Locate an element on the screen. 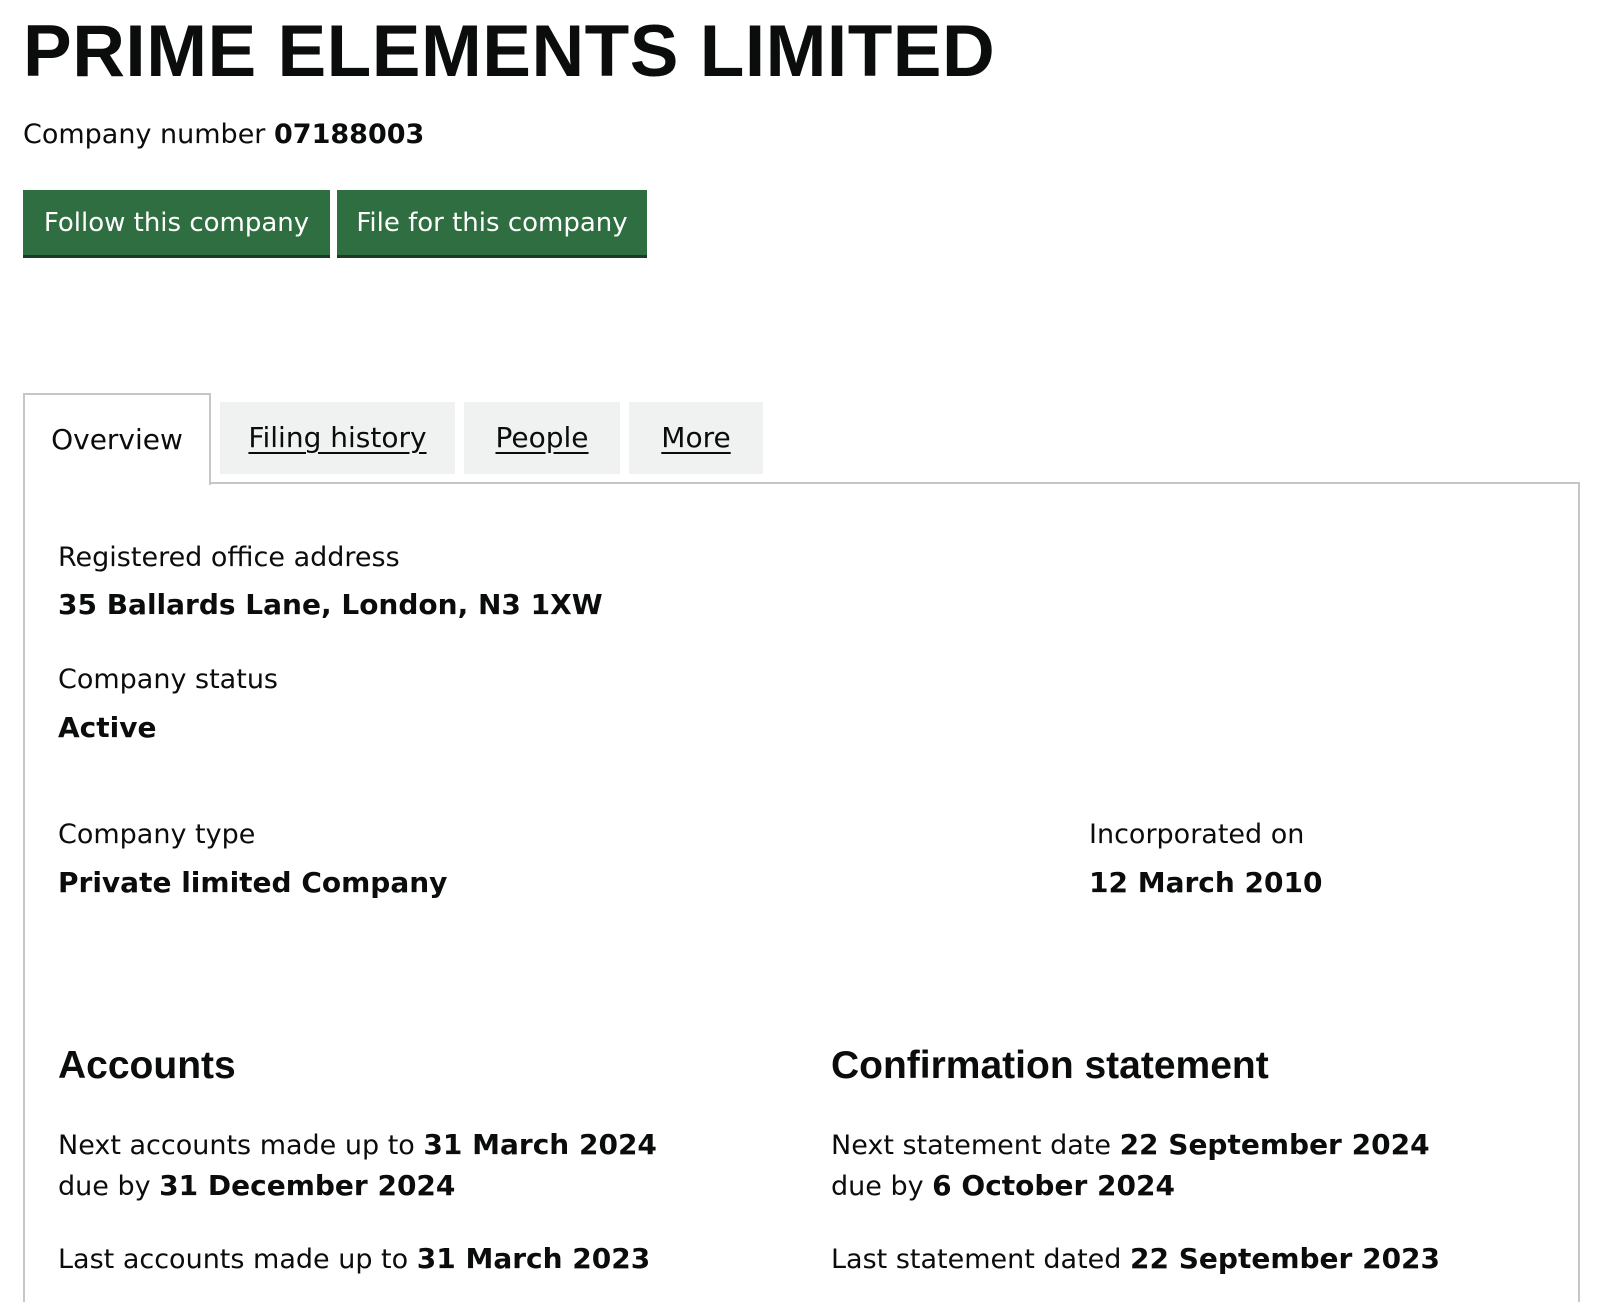  accounts-next-date: 31 March 2024 is located at coordinates (540, 1144).